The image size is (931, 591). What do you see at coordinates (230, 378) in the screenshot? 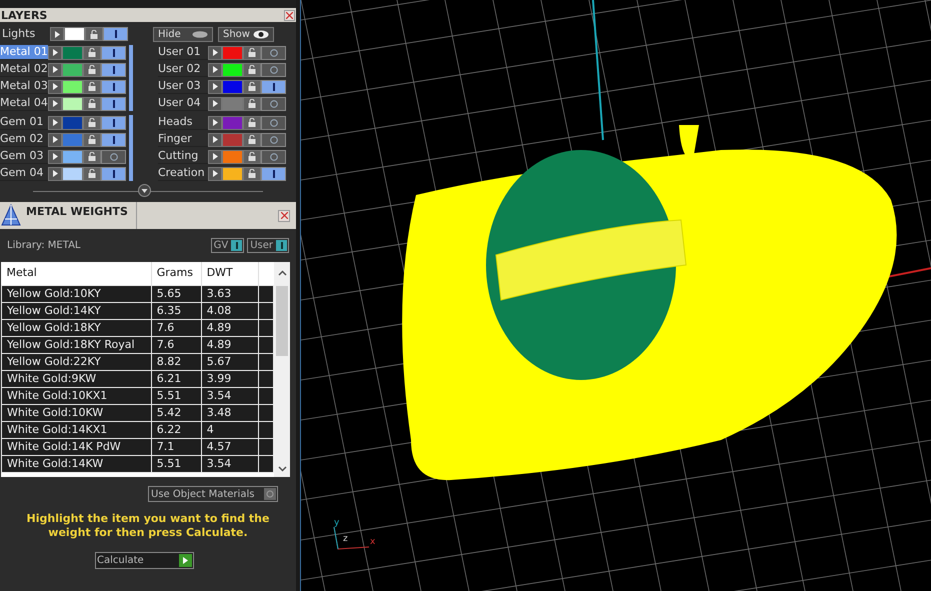
I see `table-cell: 3.99` at bounding box center [230, 378].